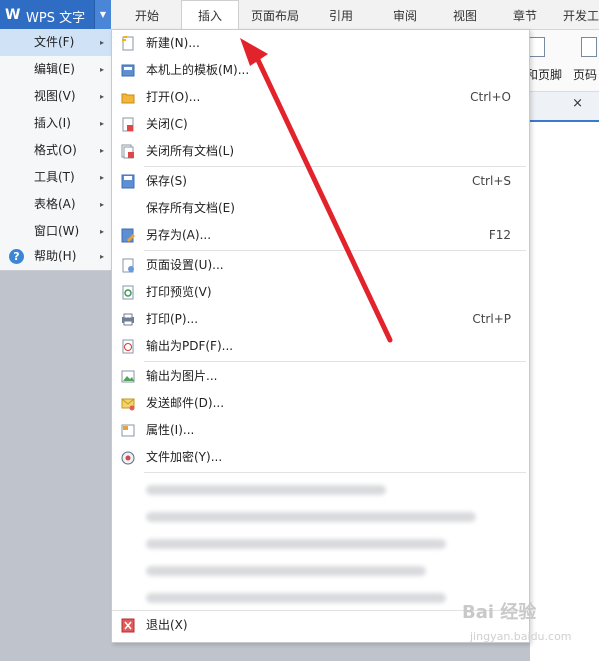  I want to click on watermark-url: jingyan.baidu.com, so click(521, 636).